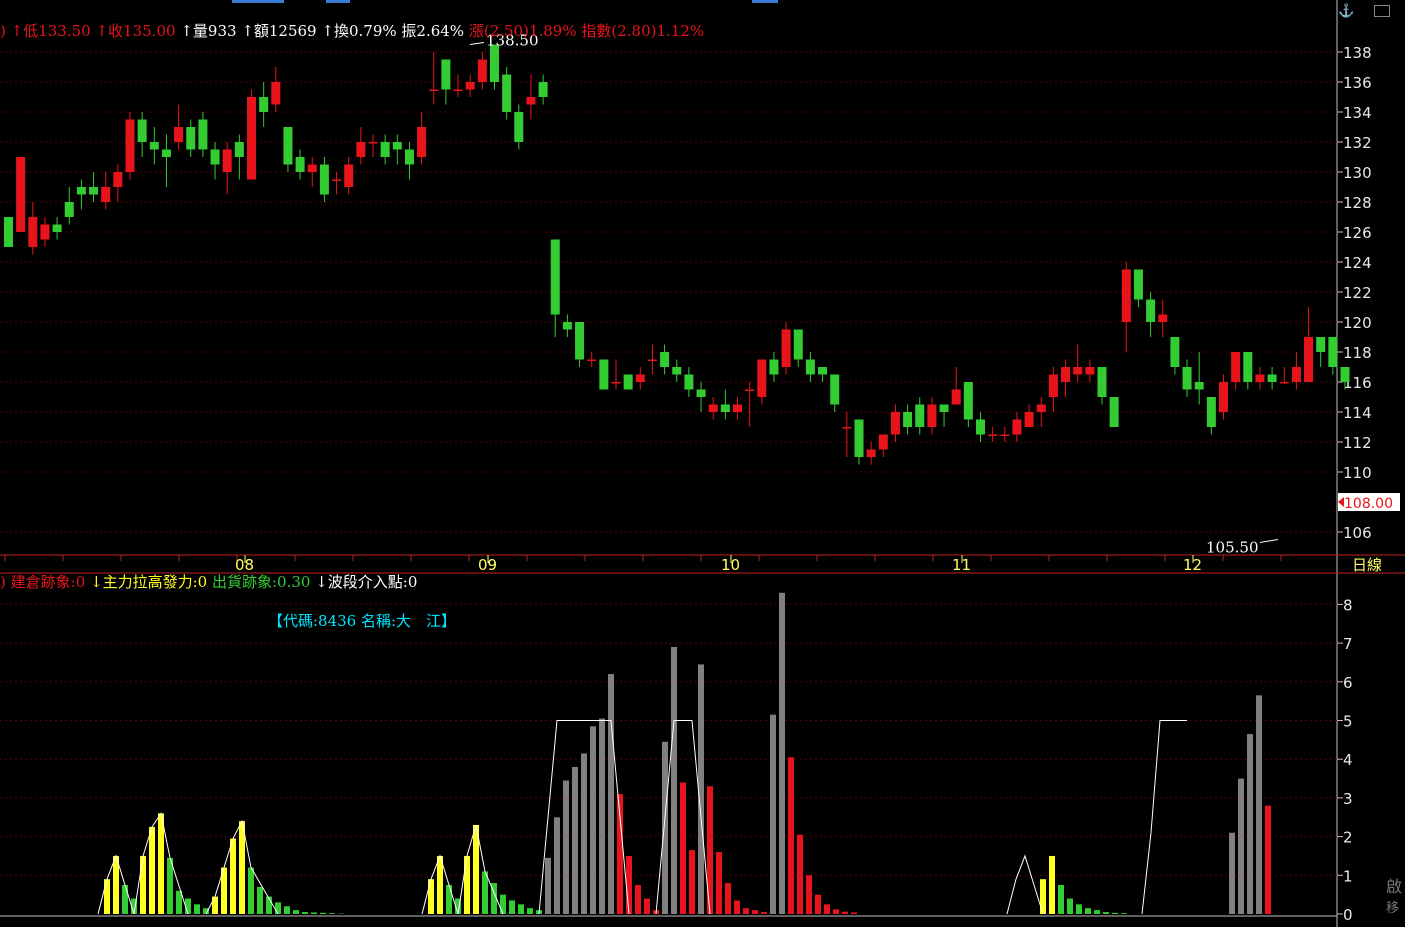 The width and height of the screenshot is (1405, 927). Describe the element at coordinates (279, 31) in the screenshot. I see `amount: ↑額12569` at that location.